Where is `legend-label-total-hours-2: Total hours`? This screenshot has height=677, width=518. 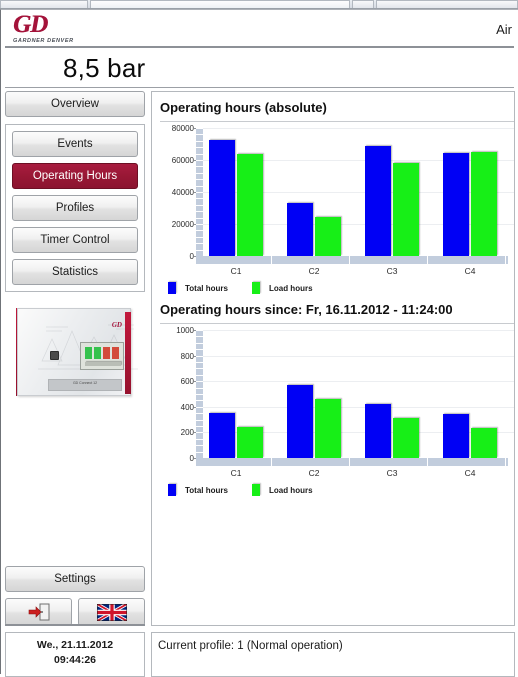
legend-label-total-hours-2: Total hours is located at coordinates (206, 490).